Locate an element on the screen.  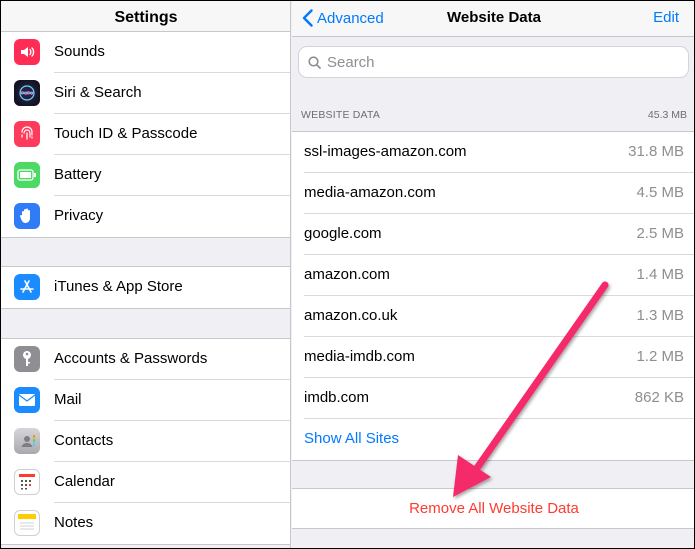
back-button: Advanced is located at coordinates (343, 18).